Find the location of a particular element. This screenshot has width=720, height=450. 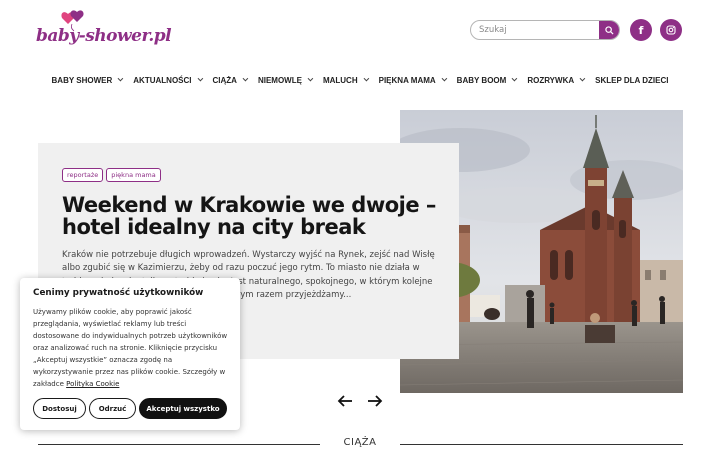

nav-item-label: SKLEP DLA DZIECI is located at coordinates (632, 80).